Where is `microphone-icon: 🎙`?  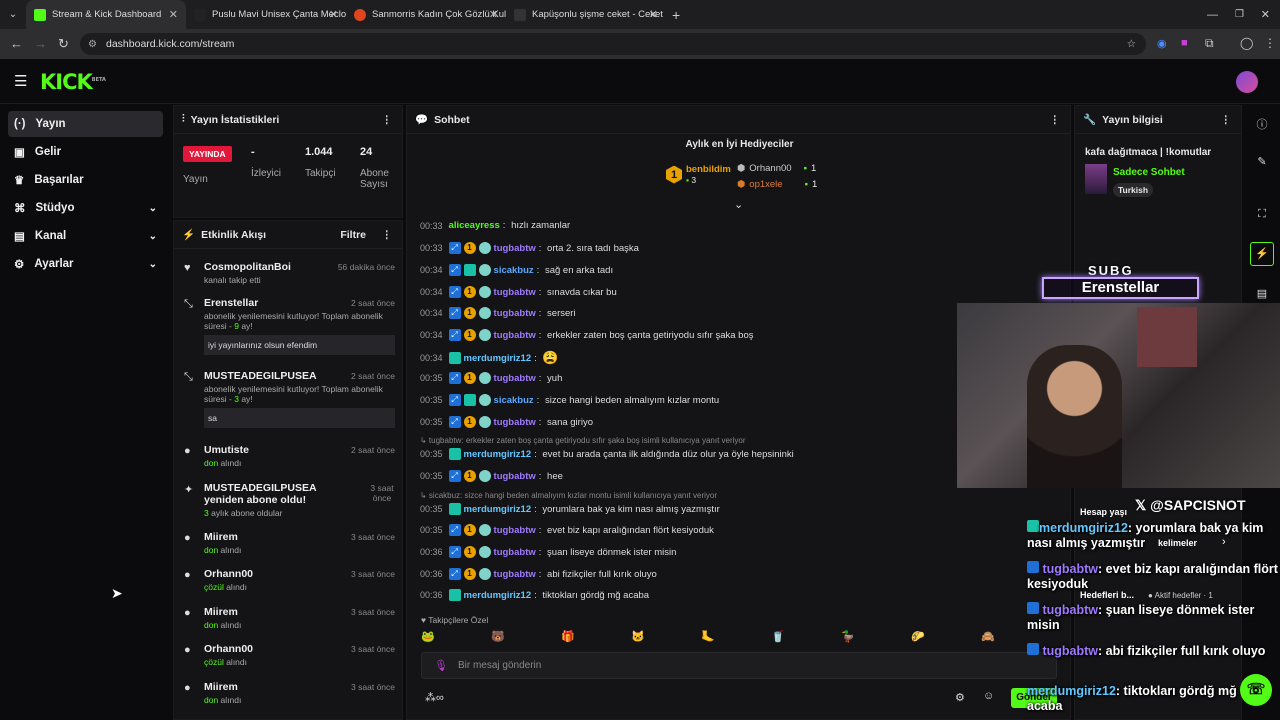 microphone-icon: 🎙 is located at coordinates (441, 665).